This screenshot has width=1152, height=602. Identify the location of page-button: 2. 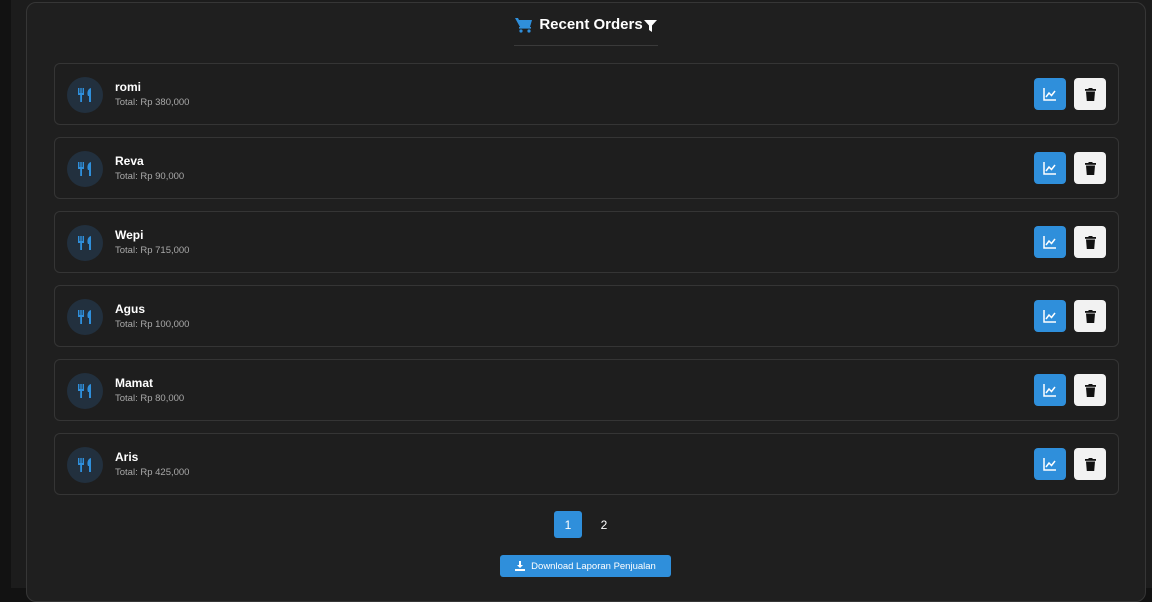
(604, 524).